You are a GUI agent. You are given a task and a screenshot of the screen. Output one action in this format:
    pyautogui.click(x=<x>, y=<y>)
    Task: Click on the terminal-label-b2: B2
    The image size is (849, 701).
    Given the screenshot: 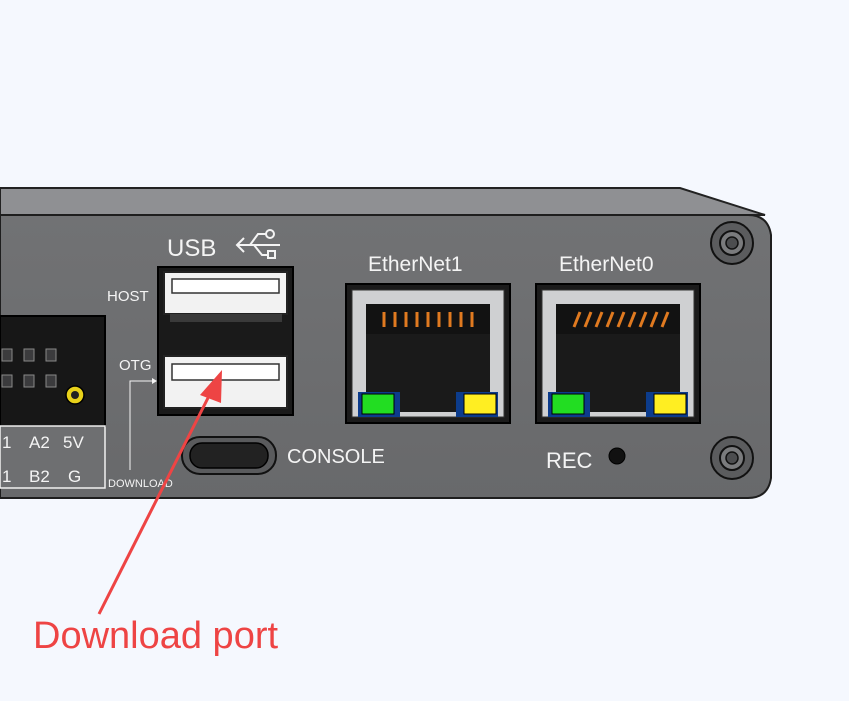 What is the action you would take?
    pyautogui.click(x=39, y=476)
    